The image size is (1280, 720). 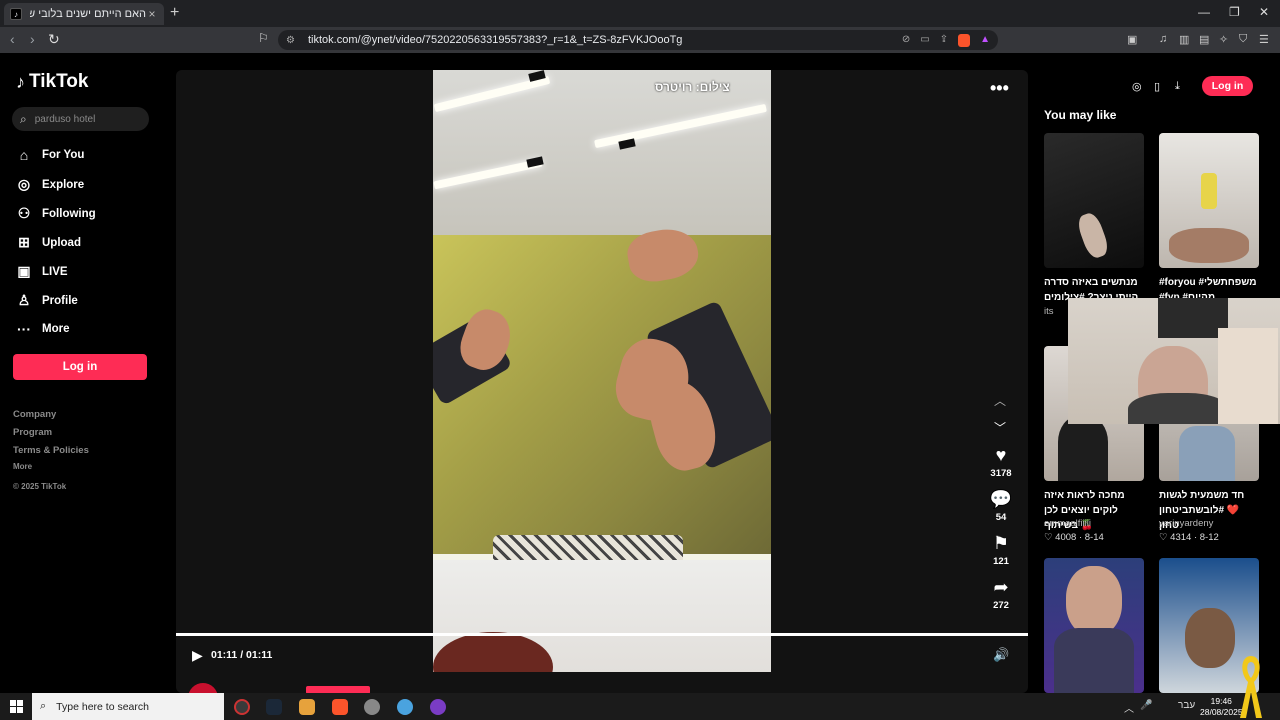 What do you see at coordinates (24, 242) in the screenshot?
I see `upload-icon: ⊞` at bounding box center [24, 242].